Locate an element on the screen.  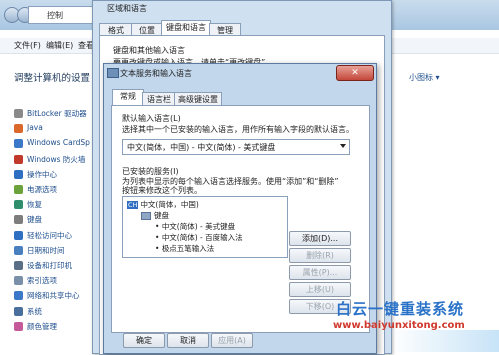
tab-advanced-key-settings: 高级键设置 is located at coordinates (198, 98).